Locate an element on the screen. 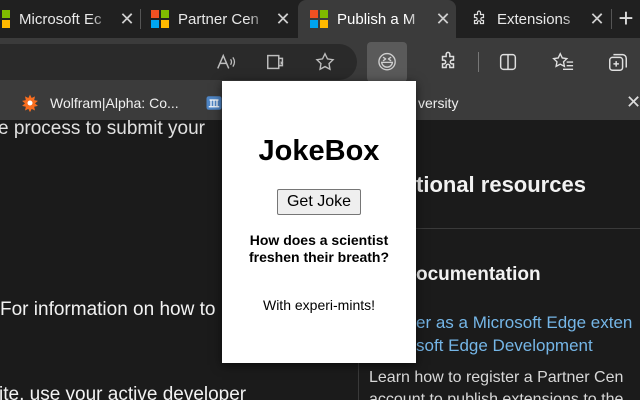 This screenshot has height=400, width=640. body-text: For information on how to is located at coordinates (108, 309).